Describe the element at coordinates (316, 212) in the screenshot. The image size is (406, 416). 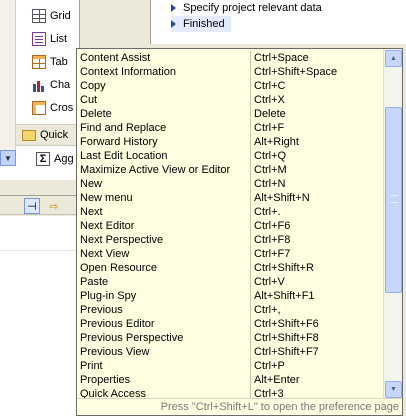
I see `key-binding: Ctrl+.` at that location.